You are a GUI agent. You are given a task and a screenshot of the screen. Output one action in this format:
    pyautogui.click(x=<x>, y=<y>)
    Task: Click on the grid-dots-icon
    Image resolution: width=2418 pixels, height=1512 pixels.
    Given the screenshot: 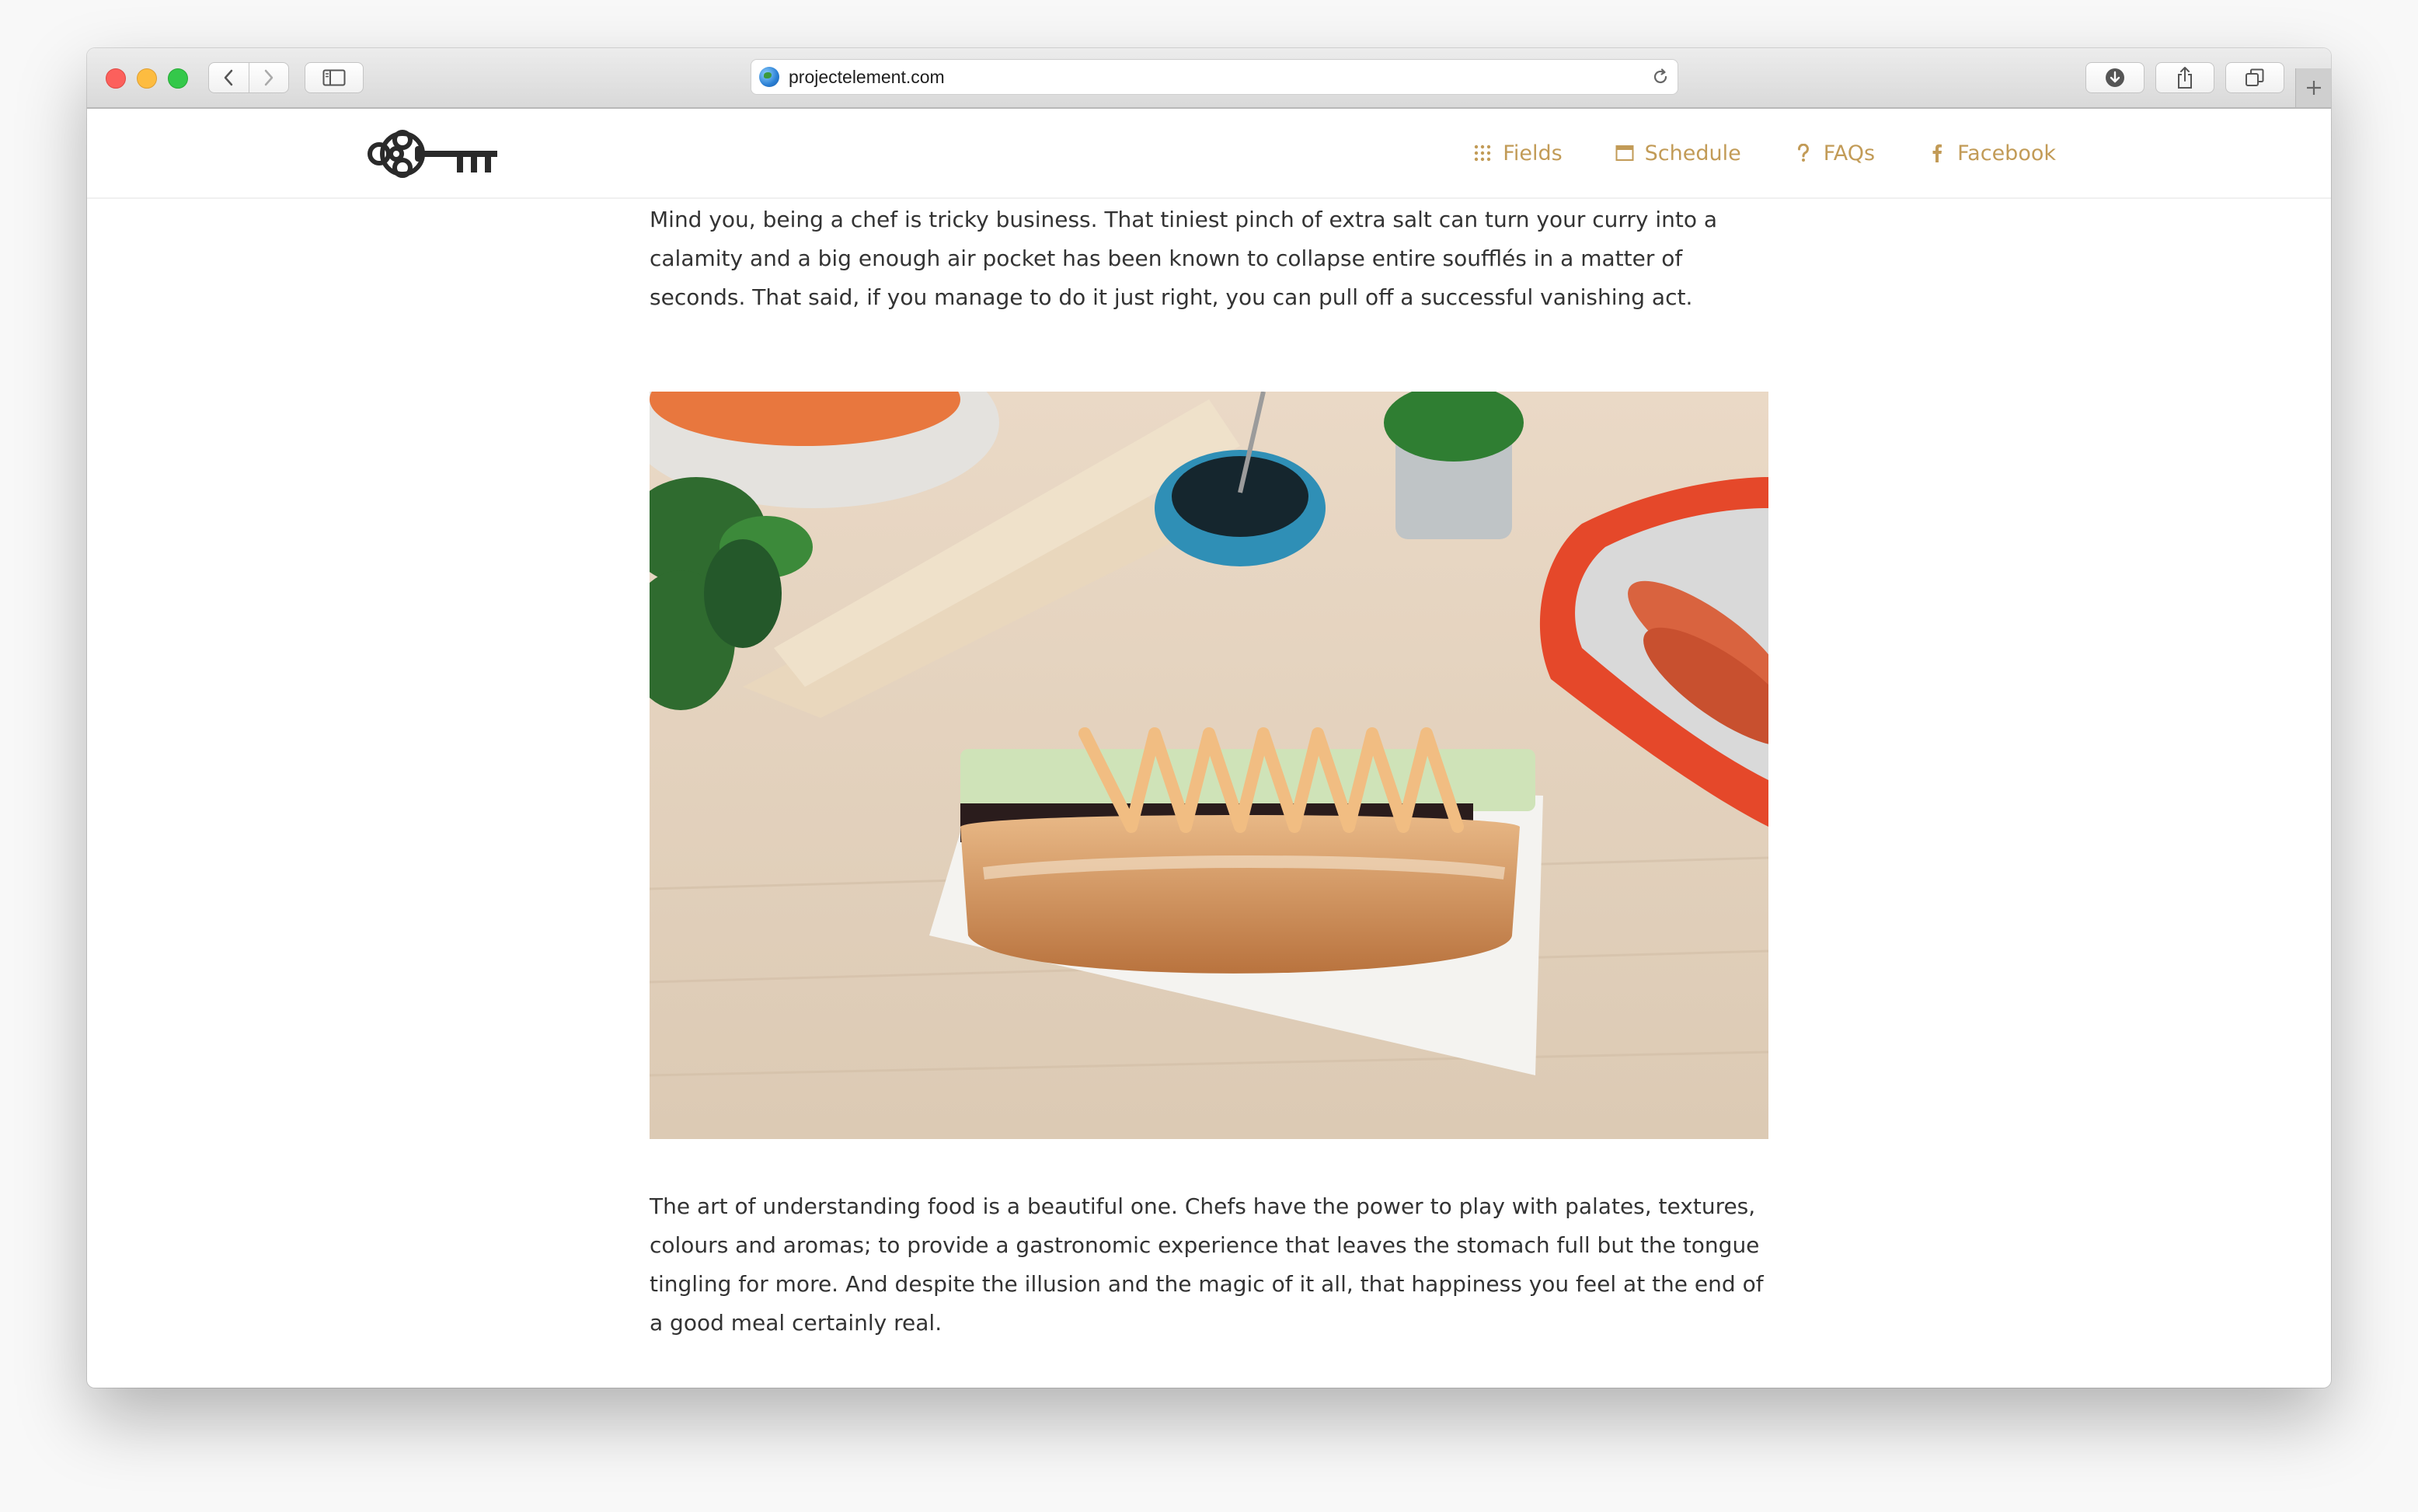 What is the action you would take?
    pyautogui.click(x=1482, y=153)
    